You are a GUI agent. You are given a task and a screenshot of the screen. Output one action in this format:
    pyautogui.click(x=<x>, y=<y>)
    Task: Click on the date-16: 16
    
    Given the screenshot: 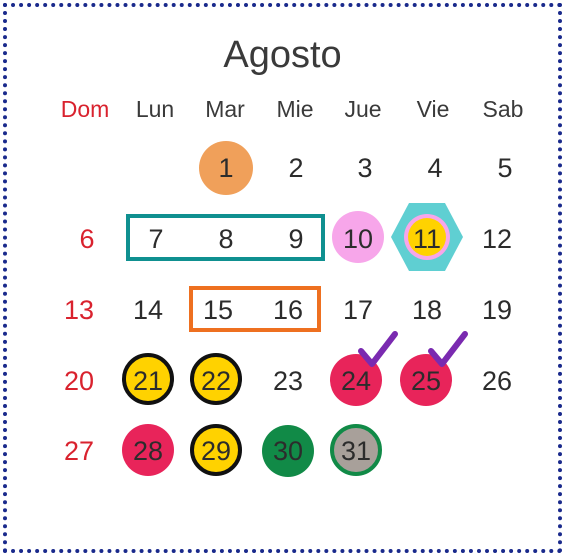 What is the action you would take?
    pyautogui.click(x=288, y=310)
    